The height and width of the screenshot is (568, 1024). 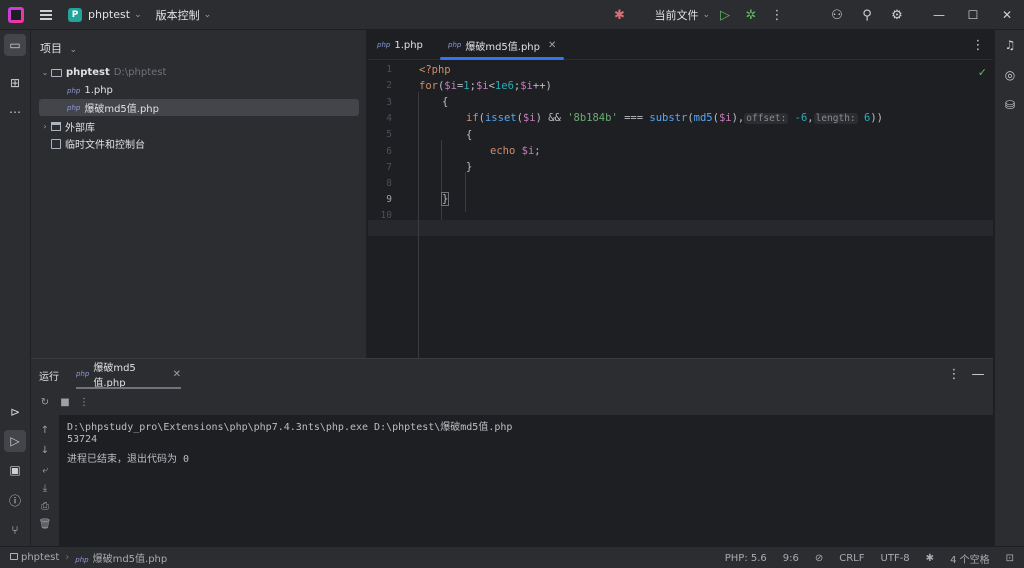 What do you see at coordinates (15, 288) in the screenshot?
I see `left-tool-strip: ▭ ⊞ ⋯ ⊳ ▷ ▣ ⓘ ⑂` at bounding box center [15, 288].